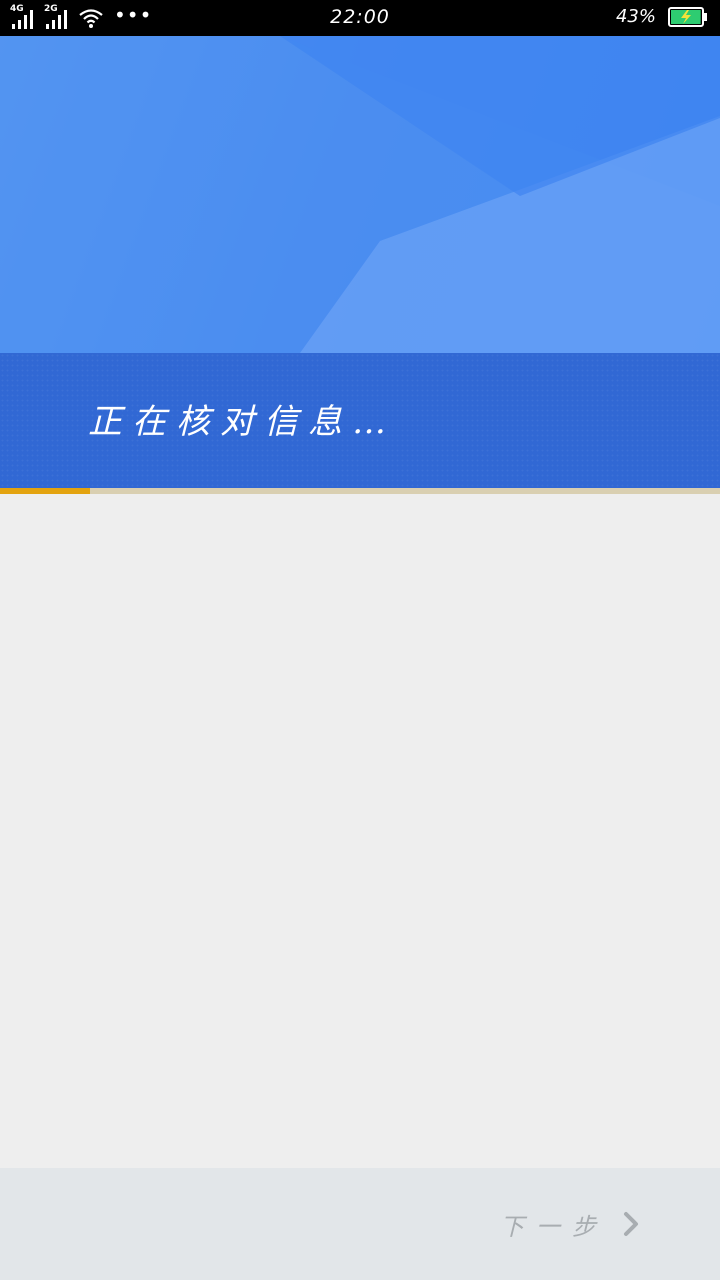 The height and width of the screenshot is (1280, 720). I want to click on chevron-right-icon, so click(631, 1224).